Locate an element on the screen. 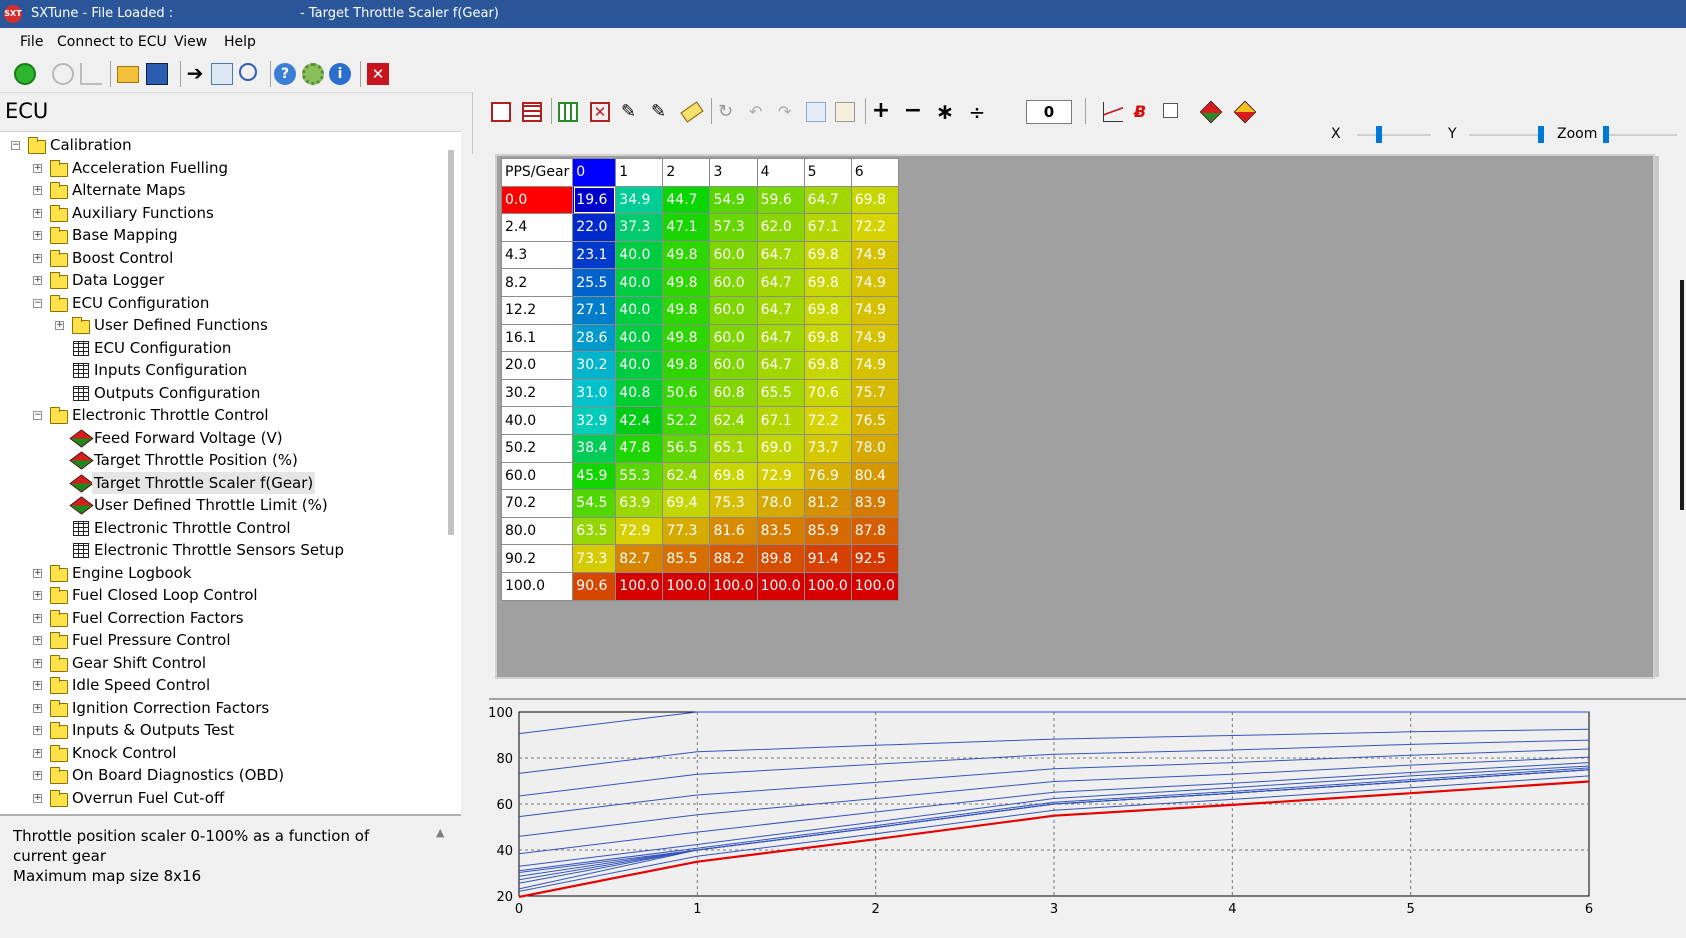  map-cell: 37.3 is located at coordinates (639, 227).